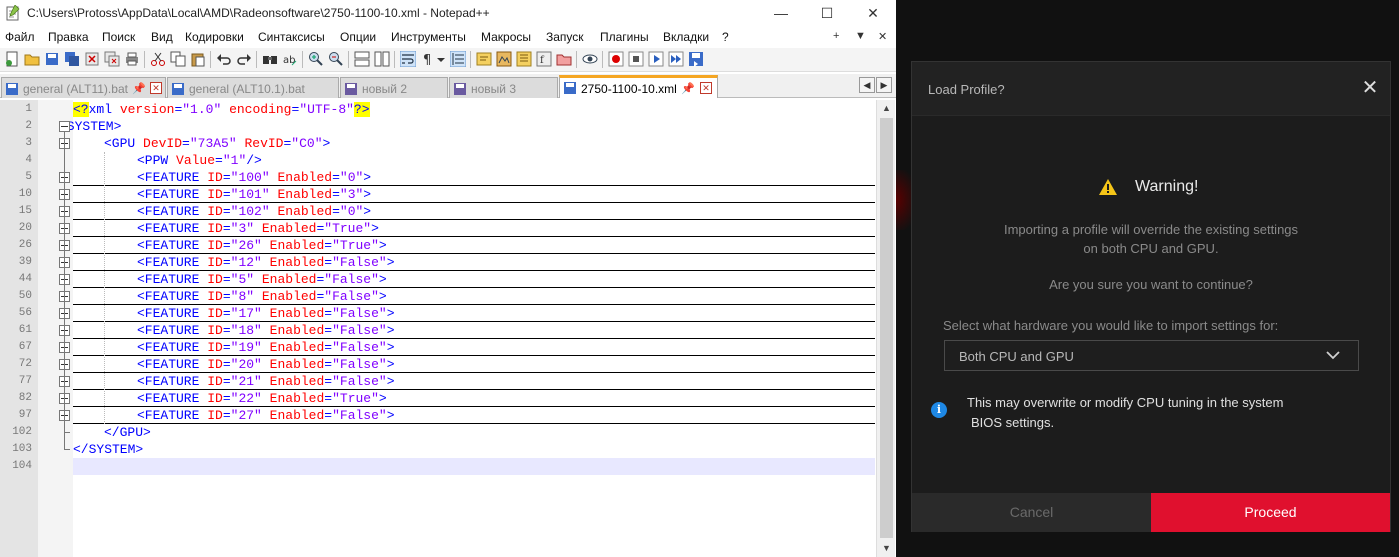 Image resolution: width=1399 pixels, height=557 pixels. I want to click on close-window-button: ✕, so click(873, 13).